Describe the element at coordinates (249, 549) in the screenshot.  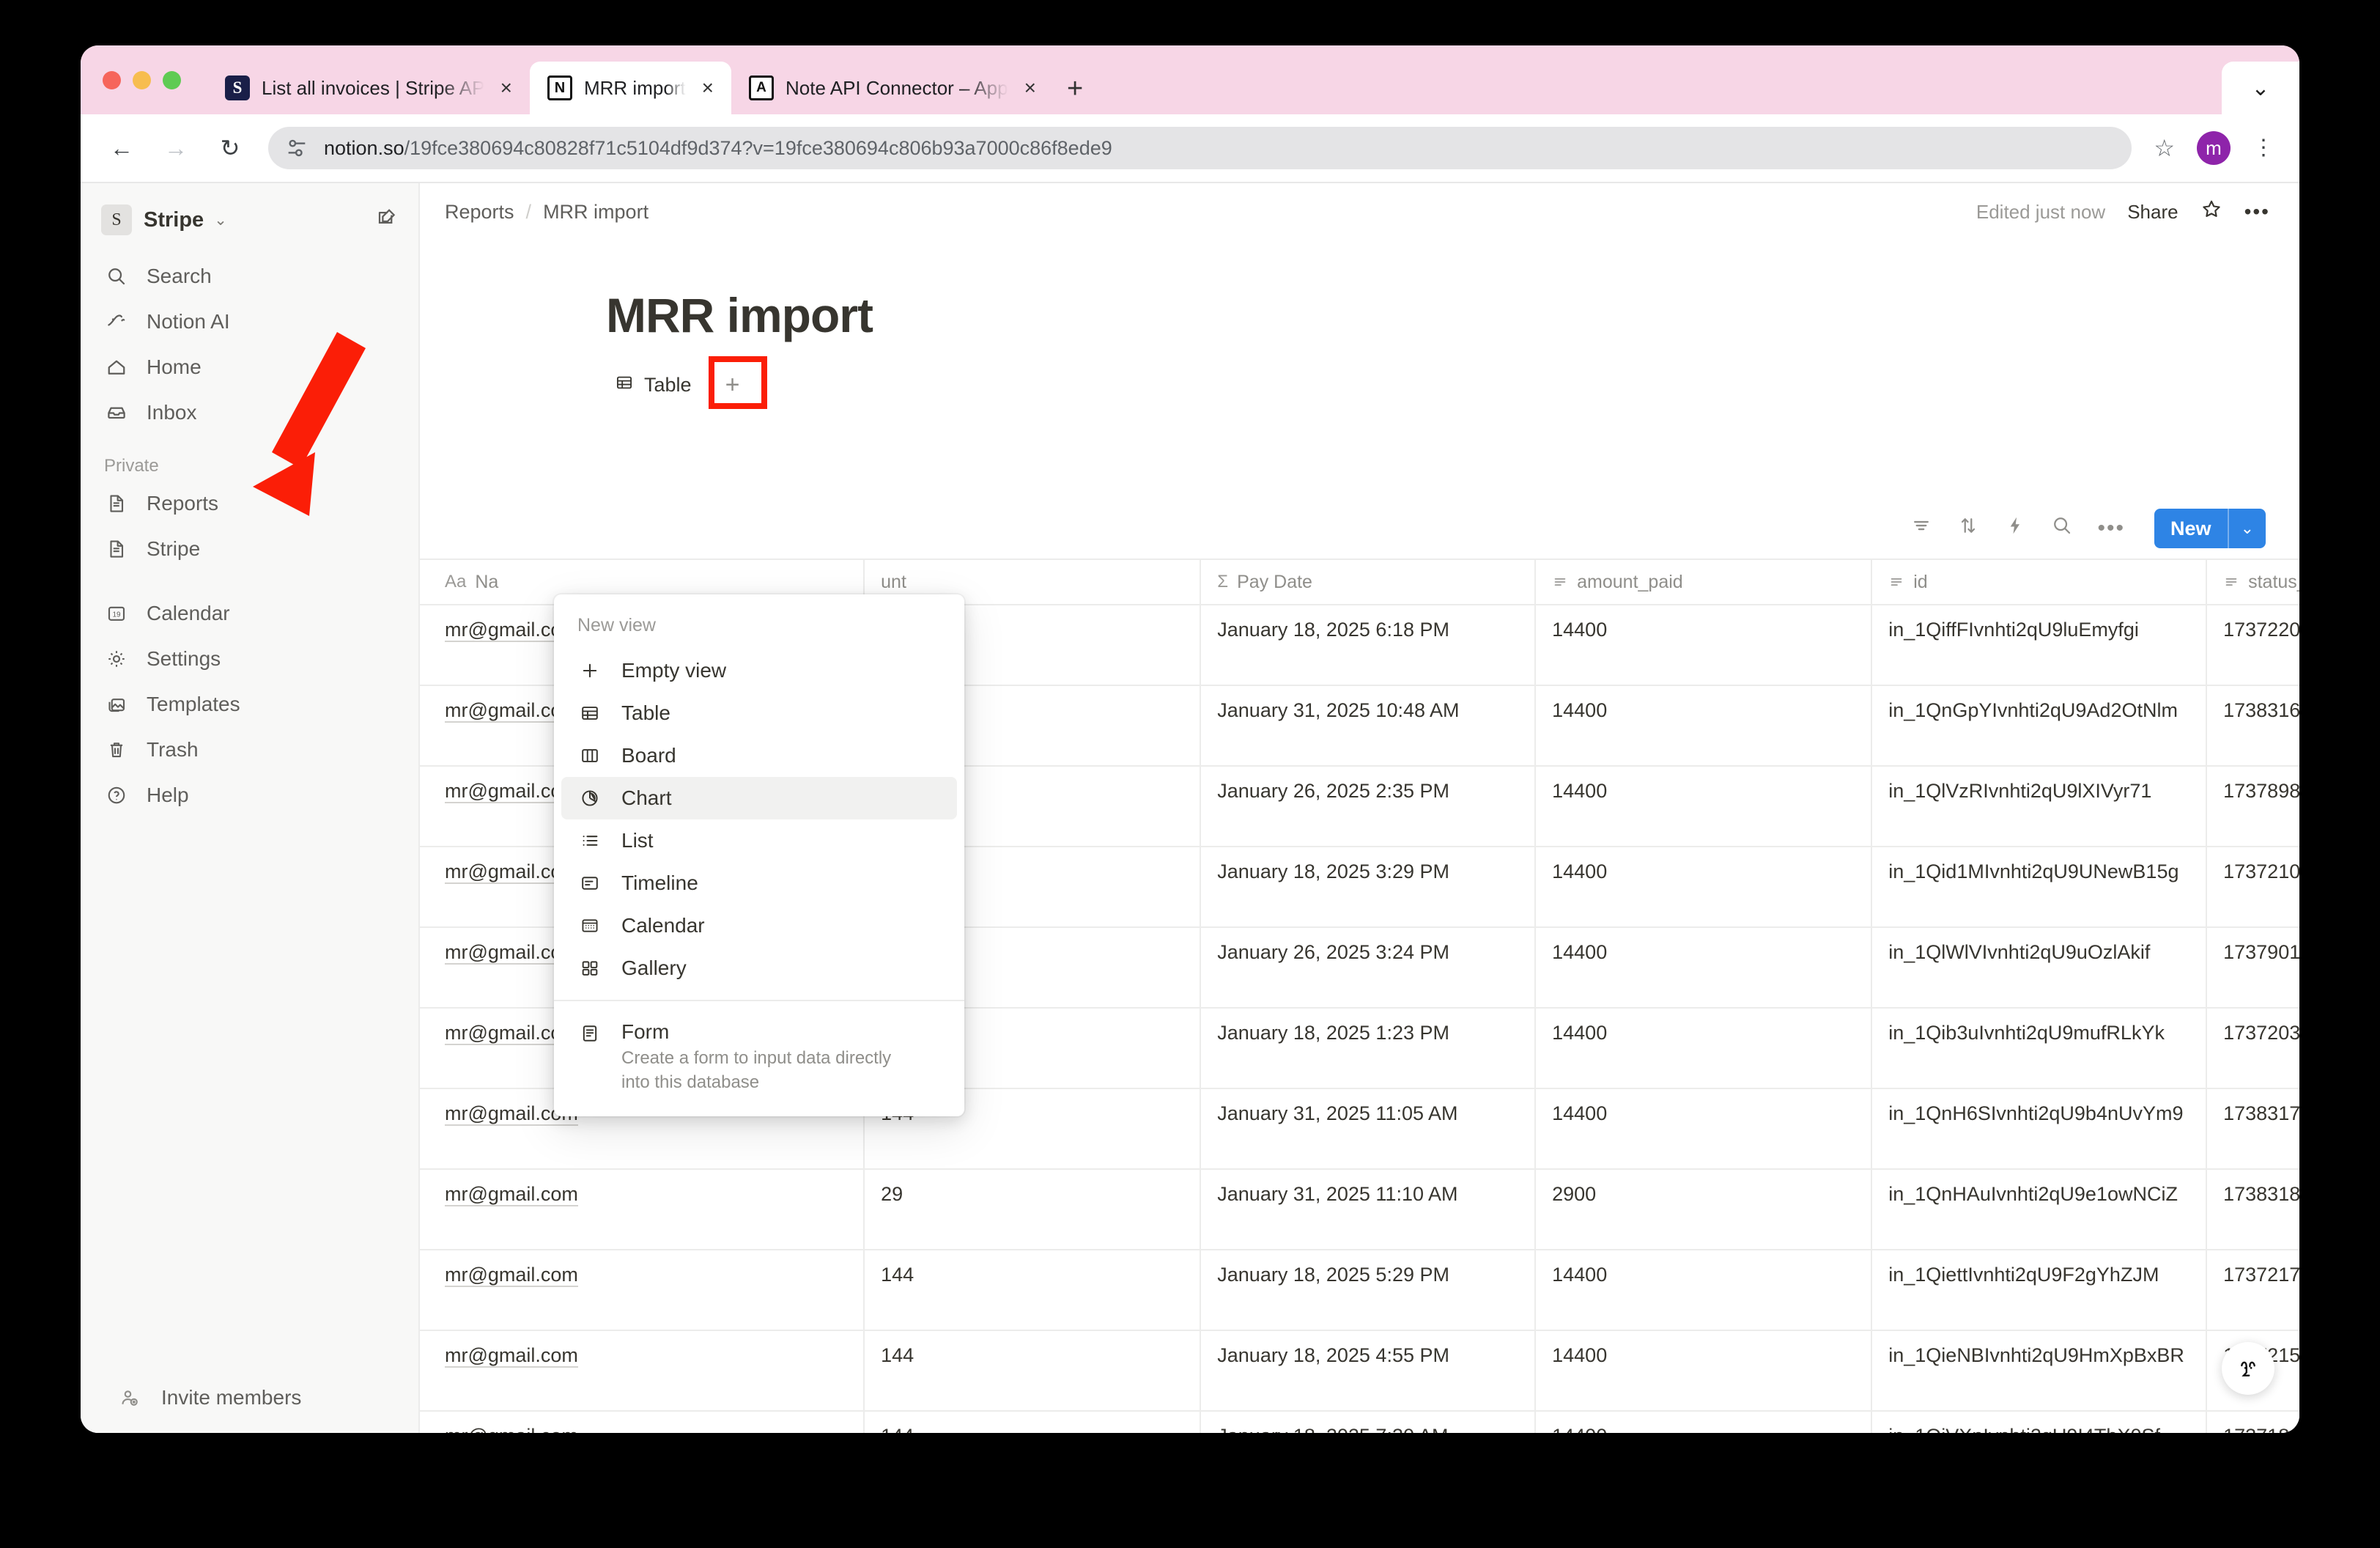
I see `sidebar-item-stripe: Stripe` at that location.